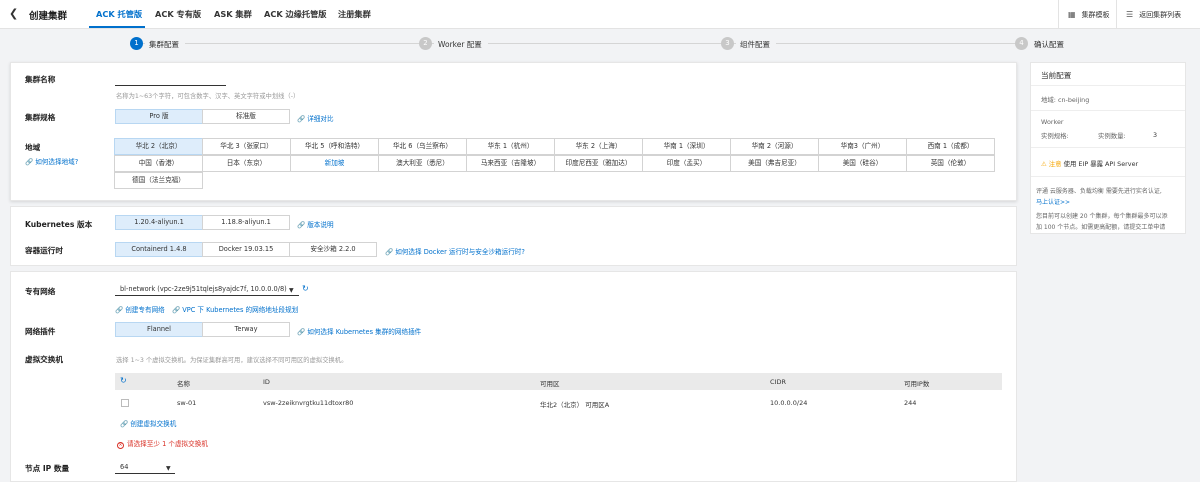 The width and height of the screenshot is (1200, 482). I want to click on create-vpc-link: 🔗 创建专有网络, so click(140, 309).